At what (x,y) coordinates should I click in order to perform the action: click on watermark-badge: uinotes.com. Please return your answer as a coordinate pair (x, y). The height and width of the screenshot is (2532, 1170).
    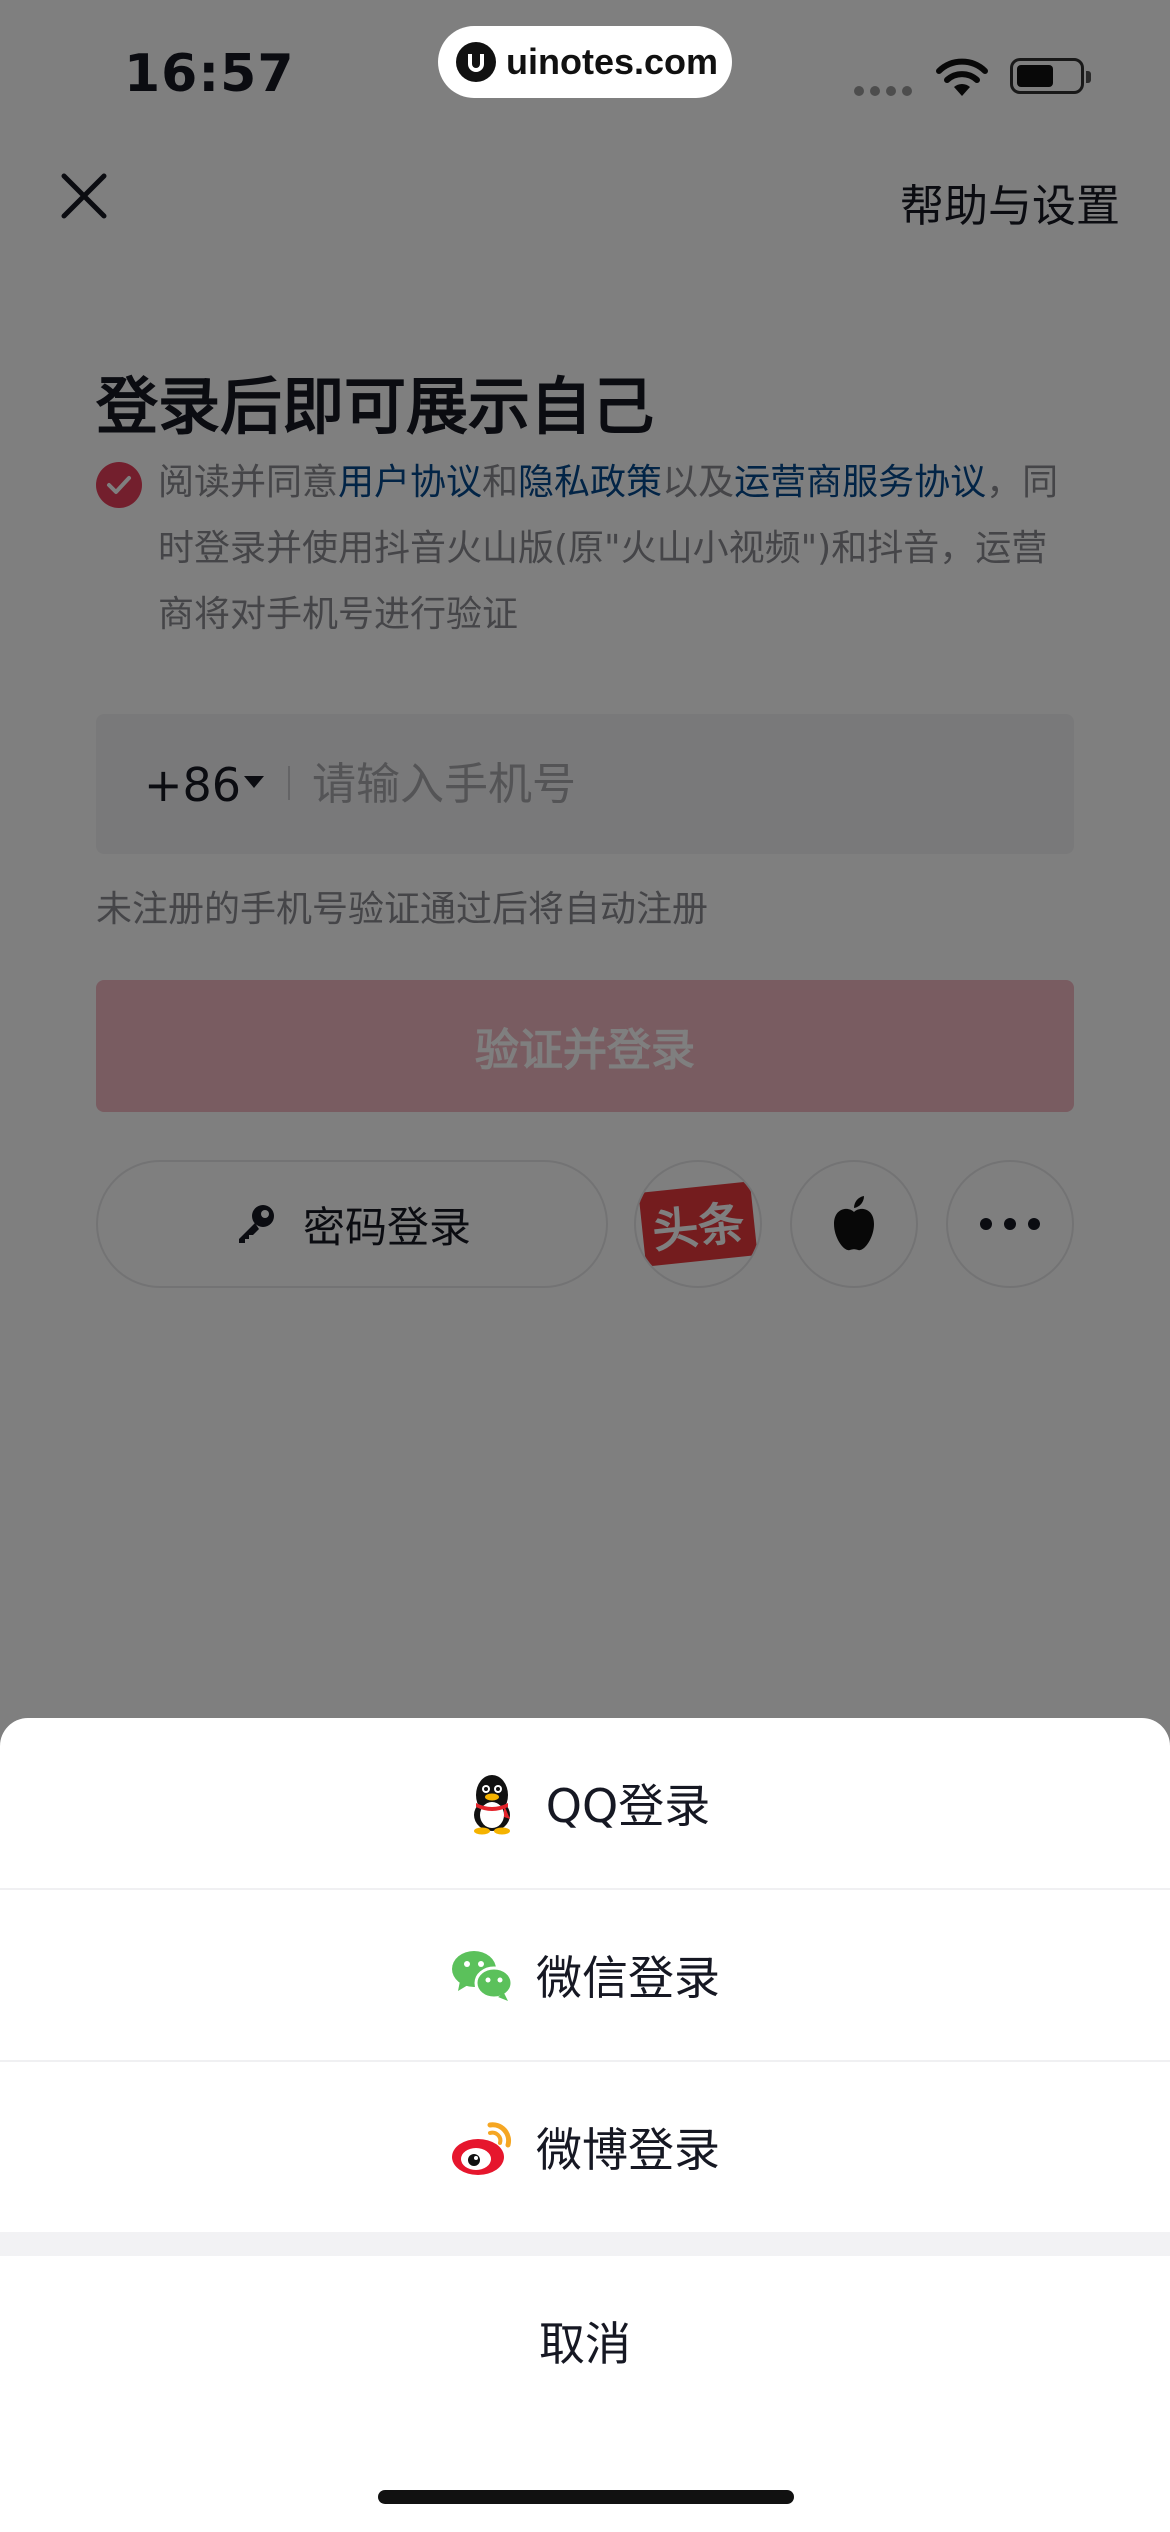
    Looking at the image, I should click on (585, 62).